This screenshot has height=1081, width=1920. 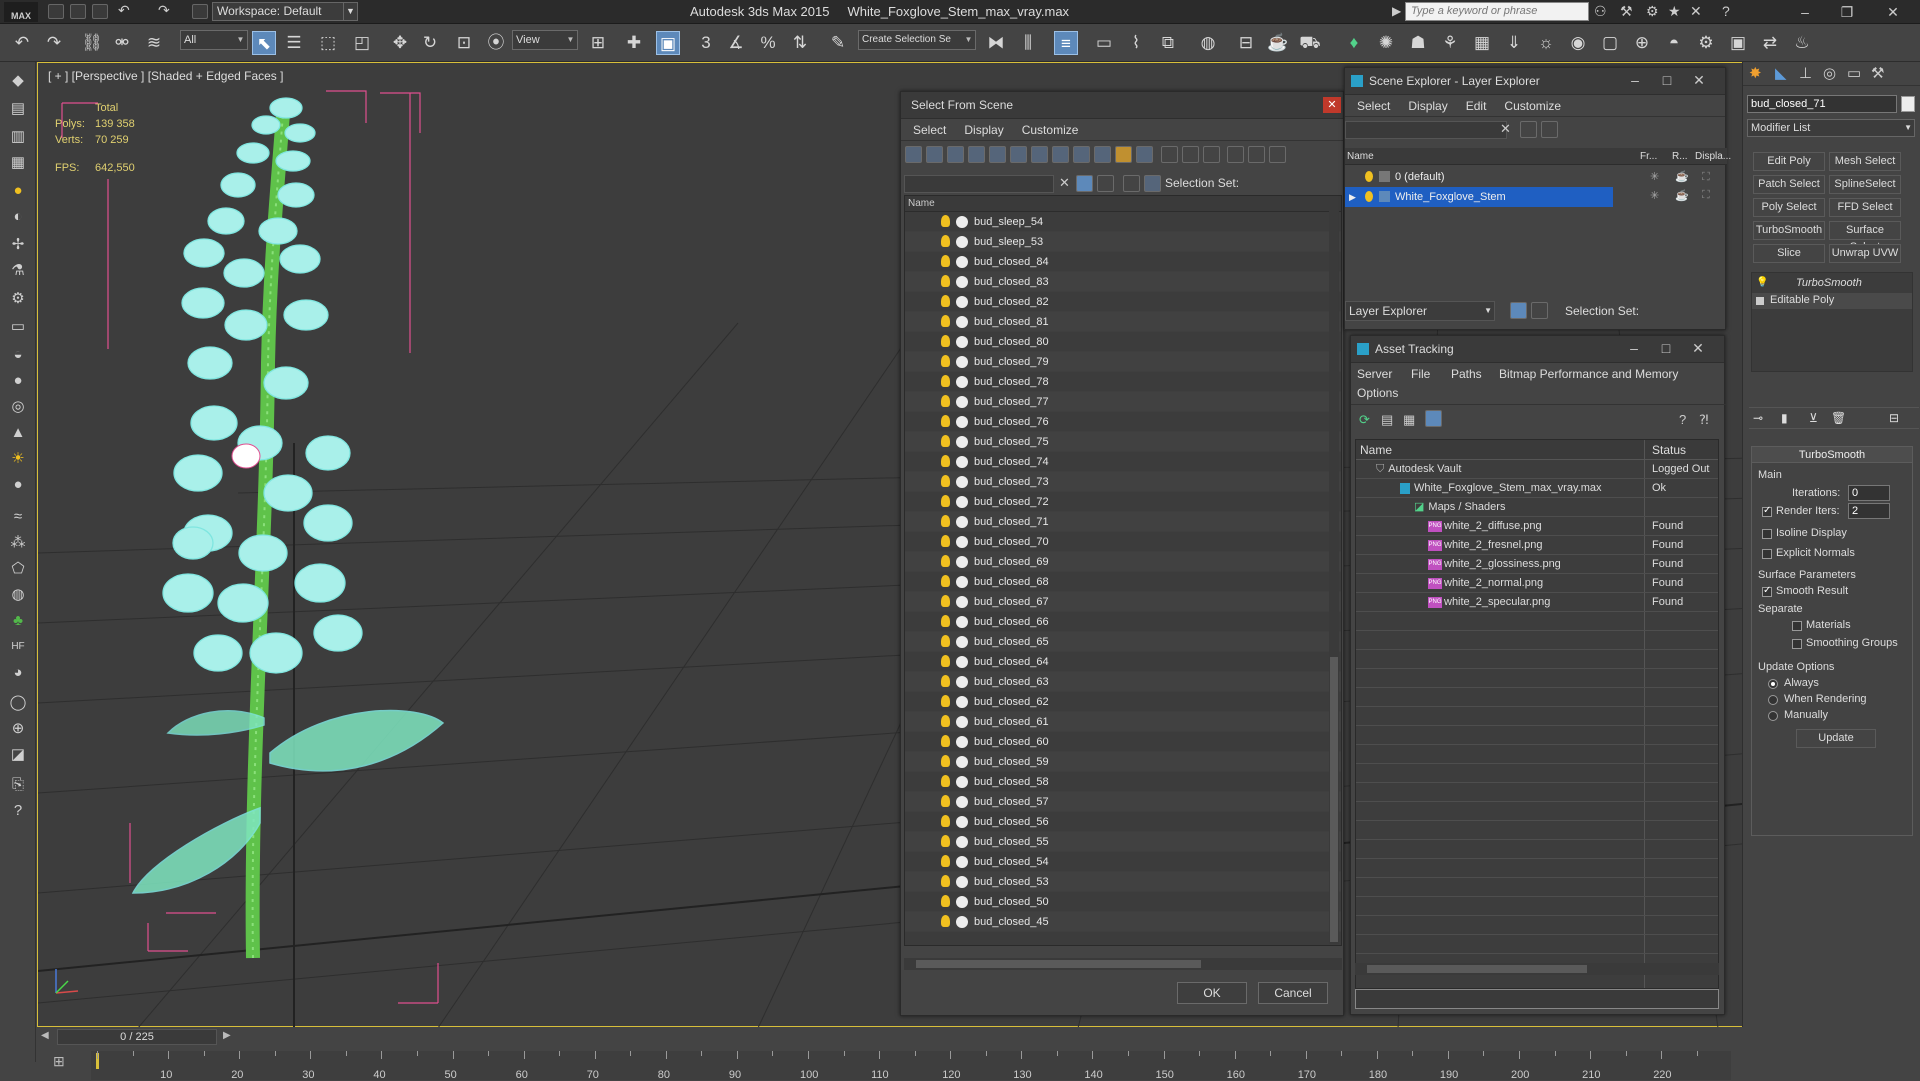 I want to click on explicit-normals-checkbox, so click(x=1767, y=554).